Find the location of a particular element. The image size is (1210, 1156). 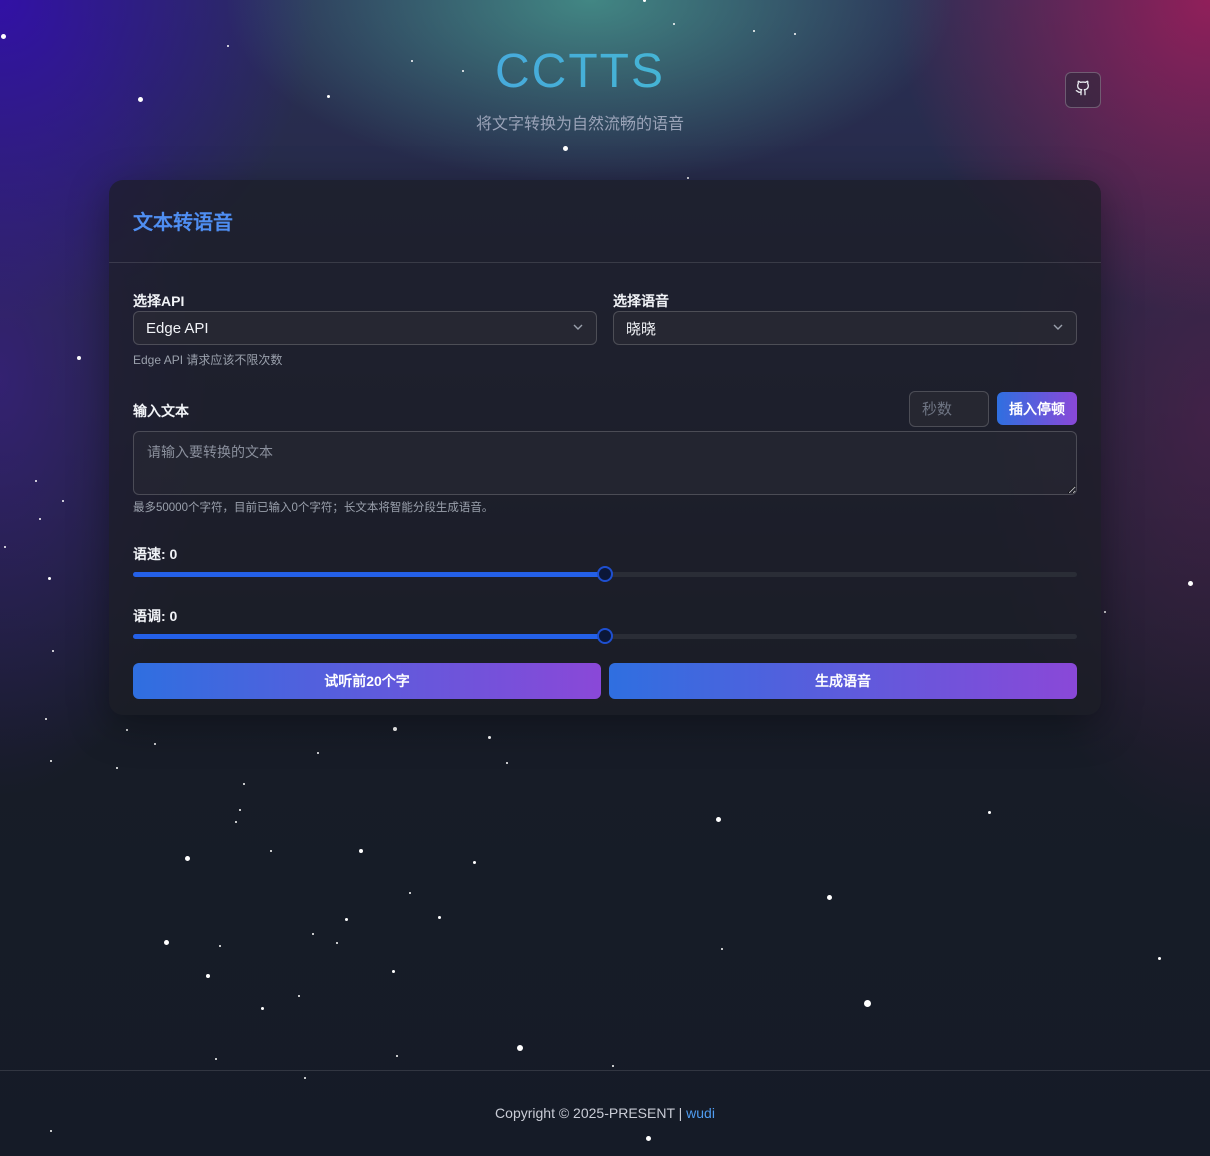

author-link: wudi is located at coordinates (700, 1113).